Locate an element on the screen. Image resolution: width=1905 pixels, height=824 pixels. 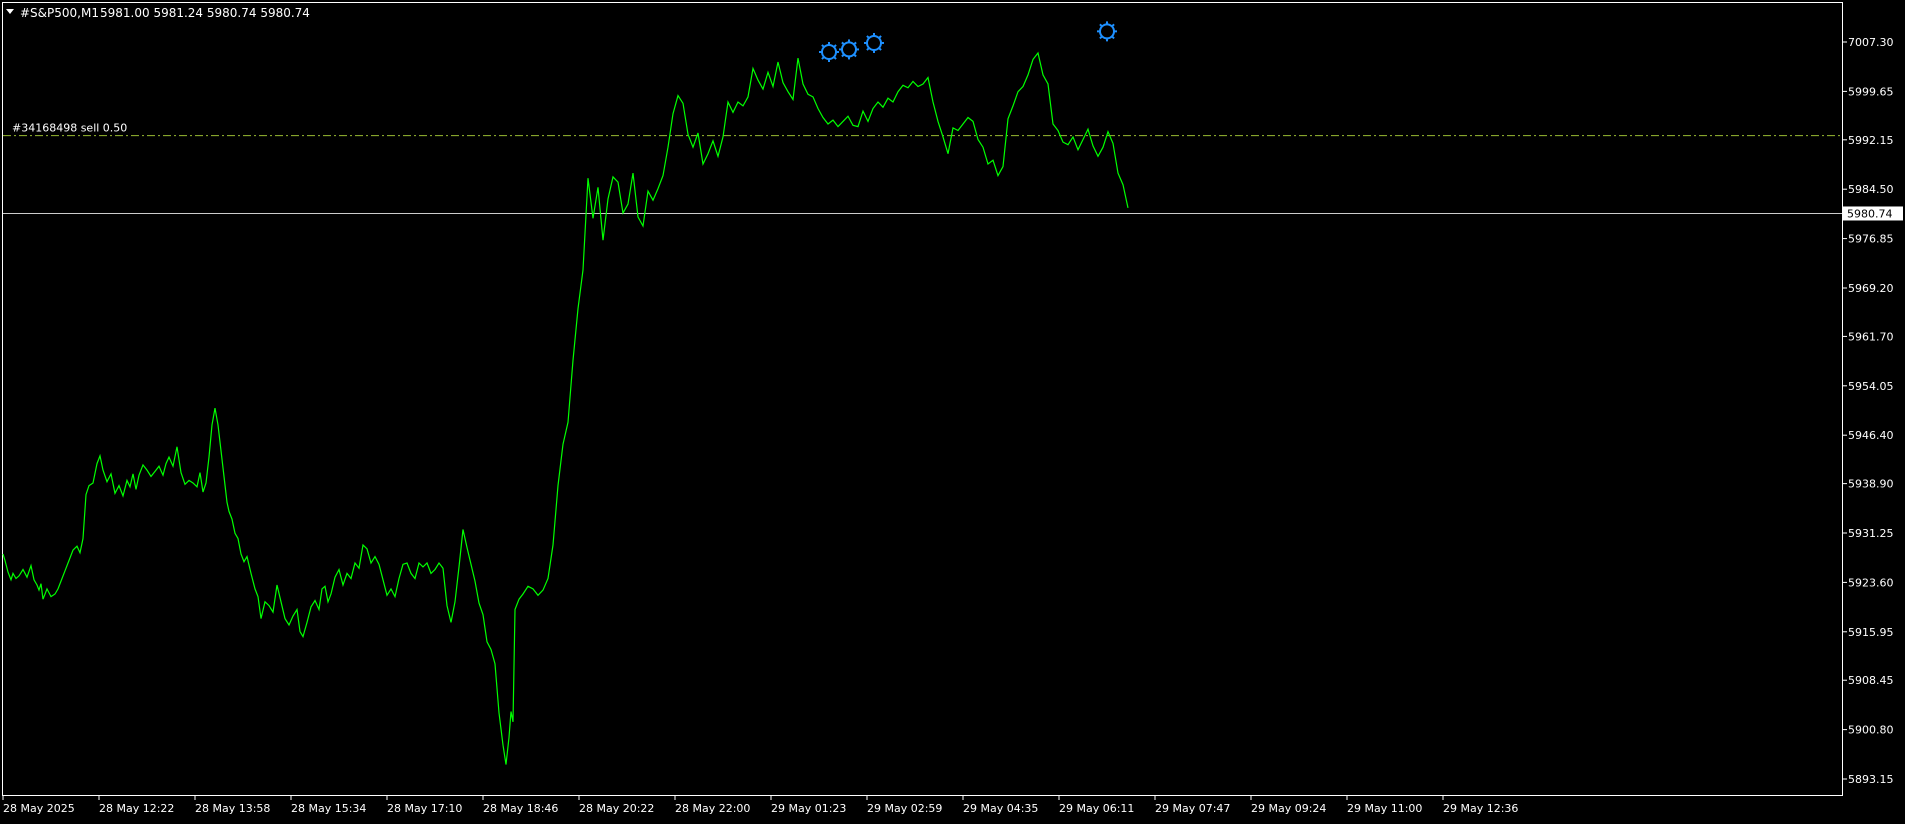
y-tick-label: 5961.70 is located at coordinates (1871, 336).